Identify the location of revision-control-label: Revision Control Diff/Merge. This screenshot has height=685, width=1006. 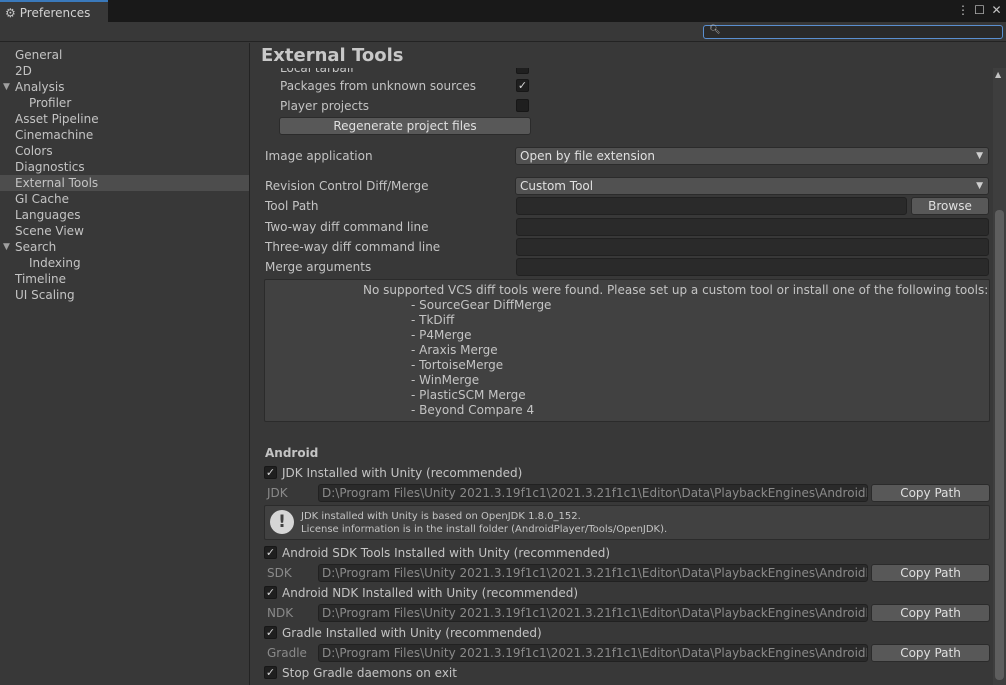
(347, 186).